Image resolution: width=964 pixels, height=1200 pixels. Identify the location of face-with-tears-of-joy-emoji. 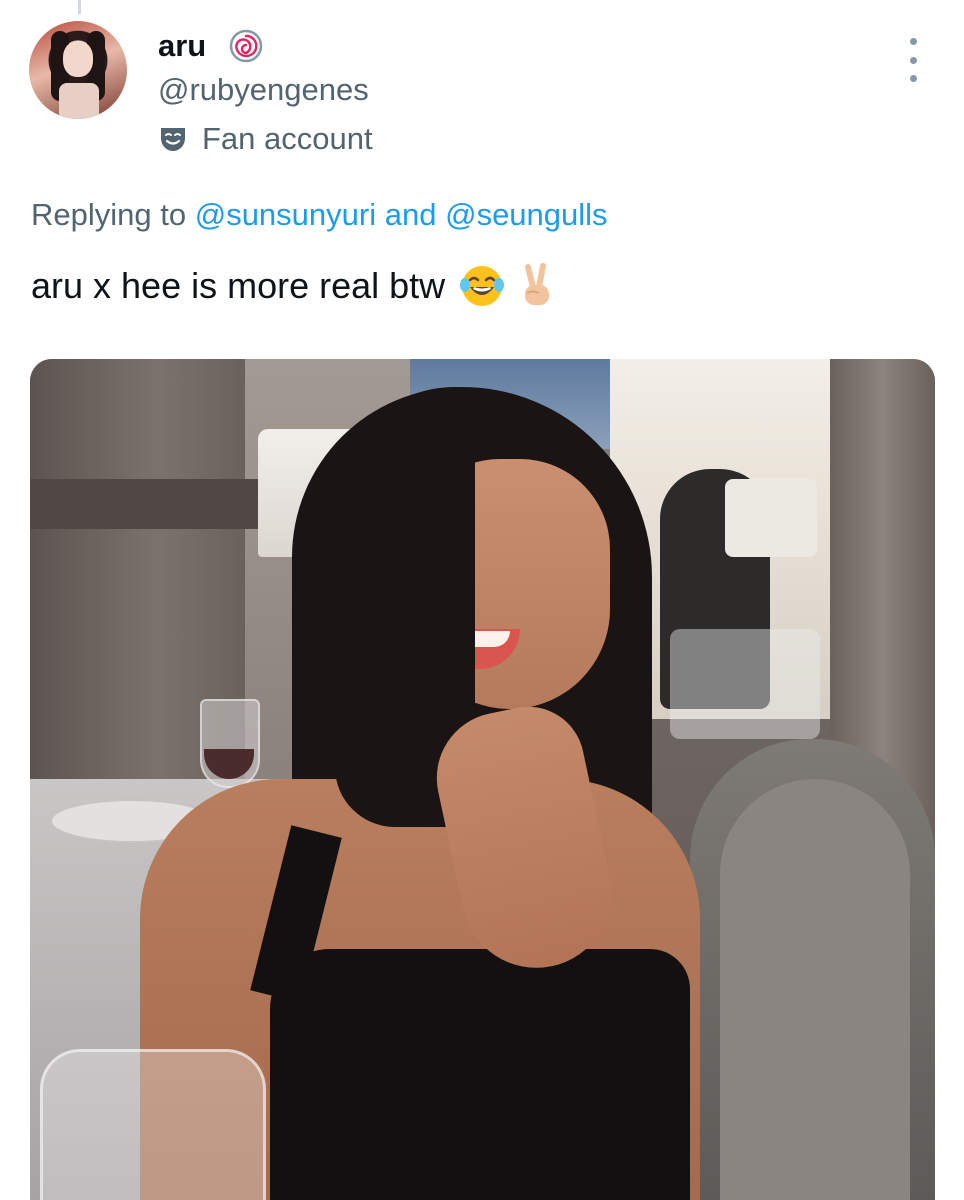
(482, 286).